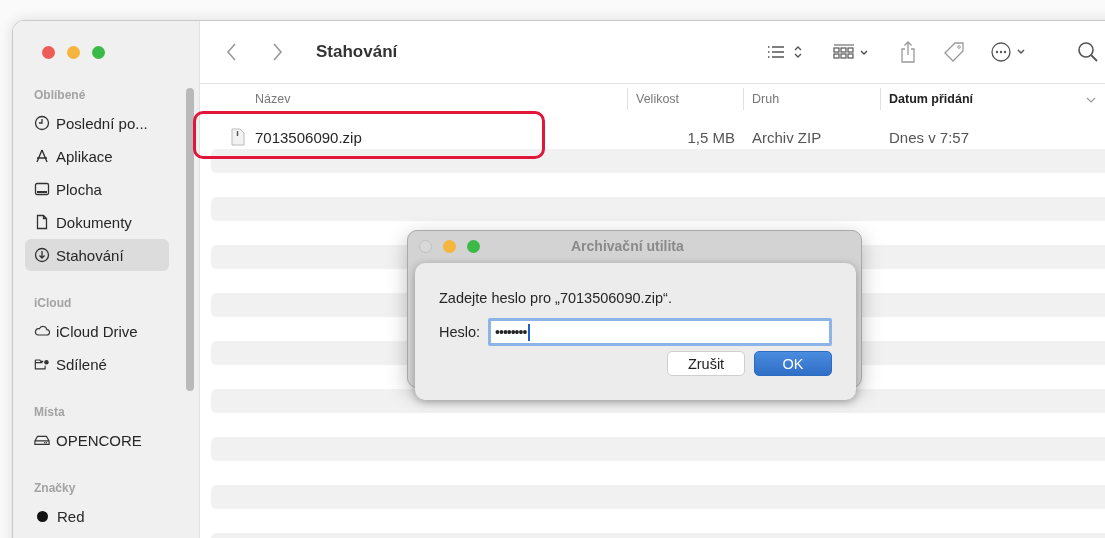 The width and height of the screenshot is (1105, 538). What do you see at coordinates (42, 255) in the screenshot?
I see `download-icon` at bounding box center [42, 255].